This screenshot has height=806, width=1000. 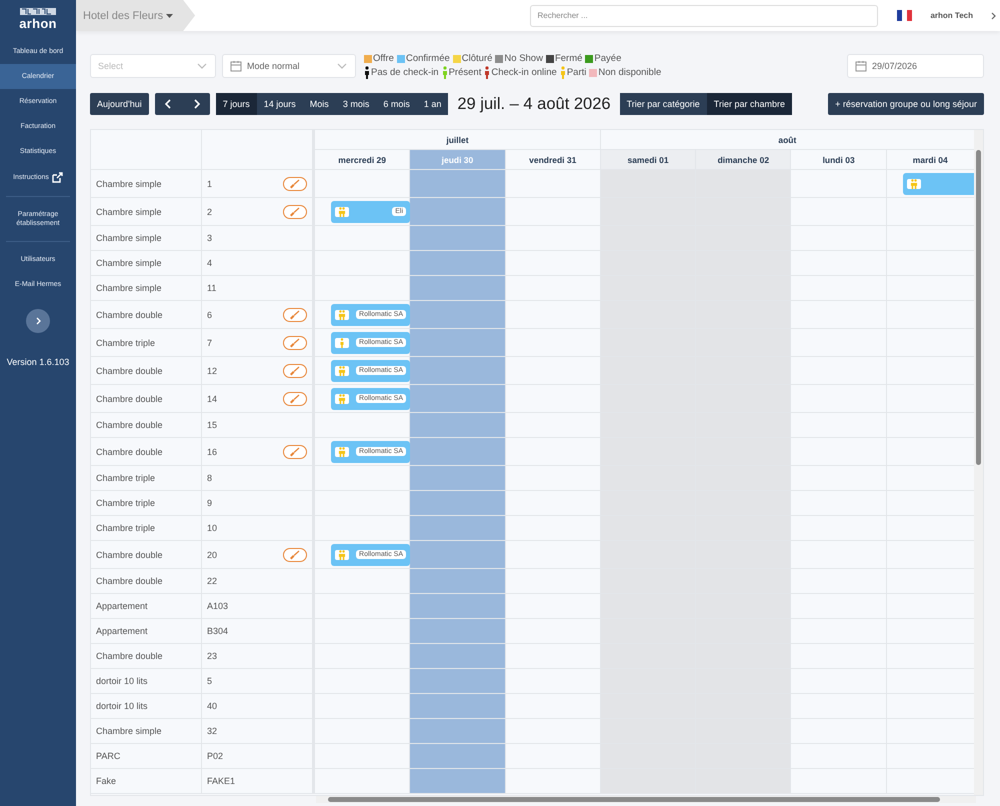 I want to click on day-header: samedi 01, so click(x=648, y=160).